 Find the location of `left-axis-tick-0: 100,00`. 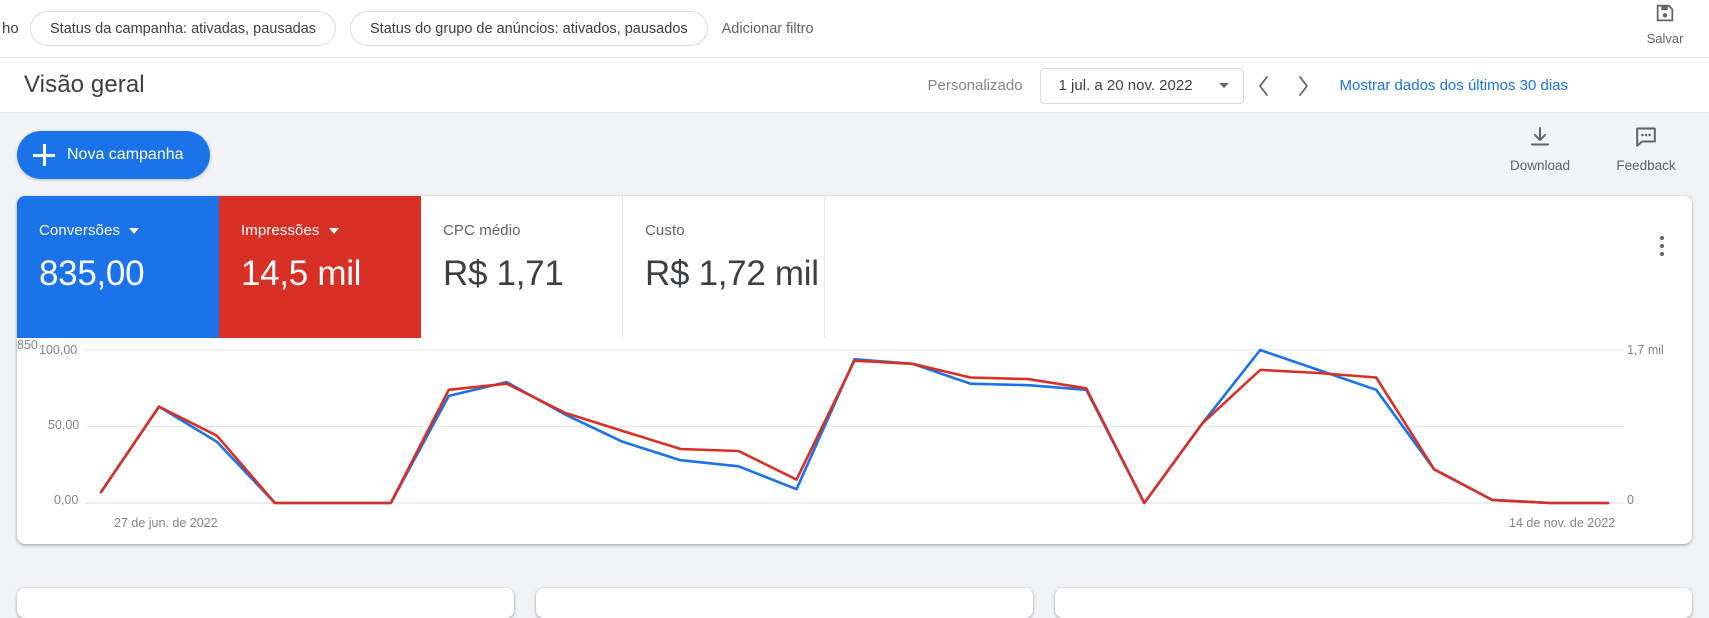

left-axis-tick-0: 100,00 is located at coordinates (58, 350).